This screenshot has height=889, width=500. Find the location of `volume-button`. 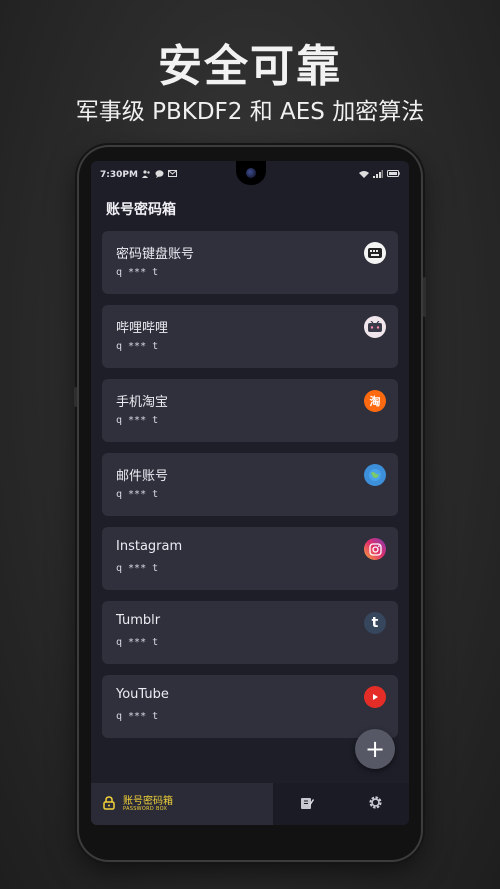

volume-button is located at coordinates (75, 397).